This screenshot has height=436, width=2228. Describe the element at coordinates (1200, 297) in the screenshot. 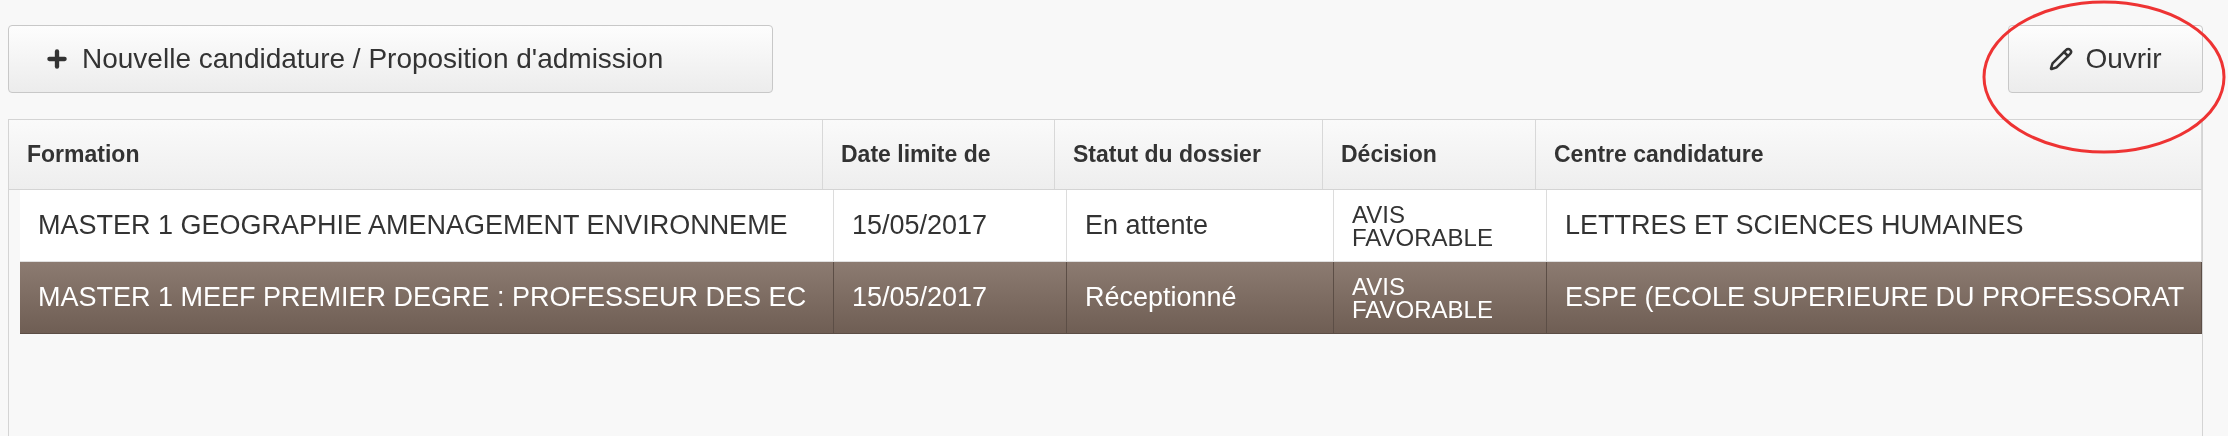

I see `table-cell: Réceptionné` at that location.